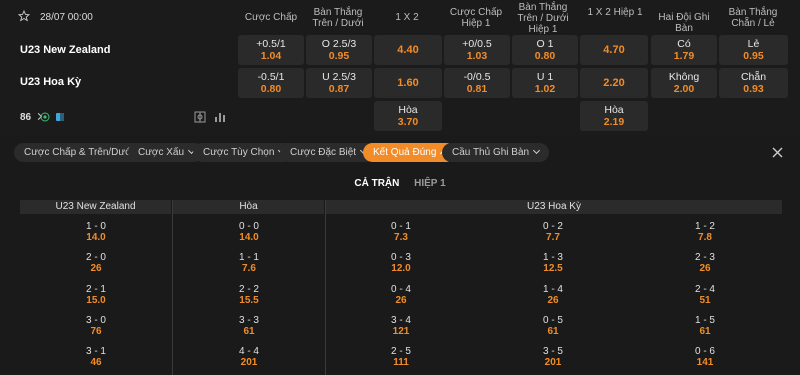 The height and width of the screenshot is (375, 800). What do you see at coordinates (684, 23) in the screenshot?
I see `header-both-score: Hai Đội Ghi Bàn` at bounding box center [684, 23].